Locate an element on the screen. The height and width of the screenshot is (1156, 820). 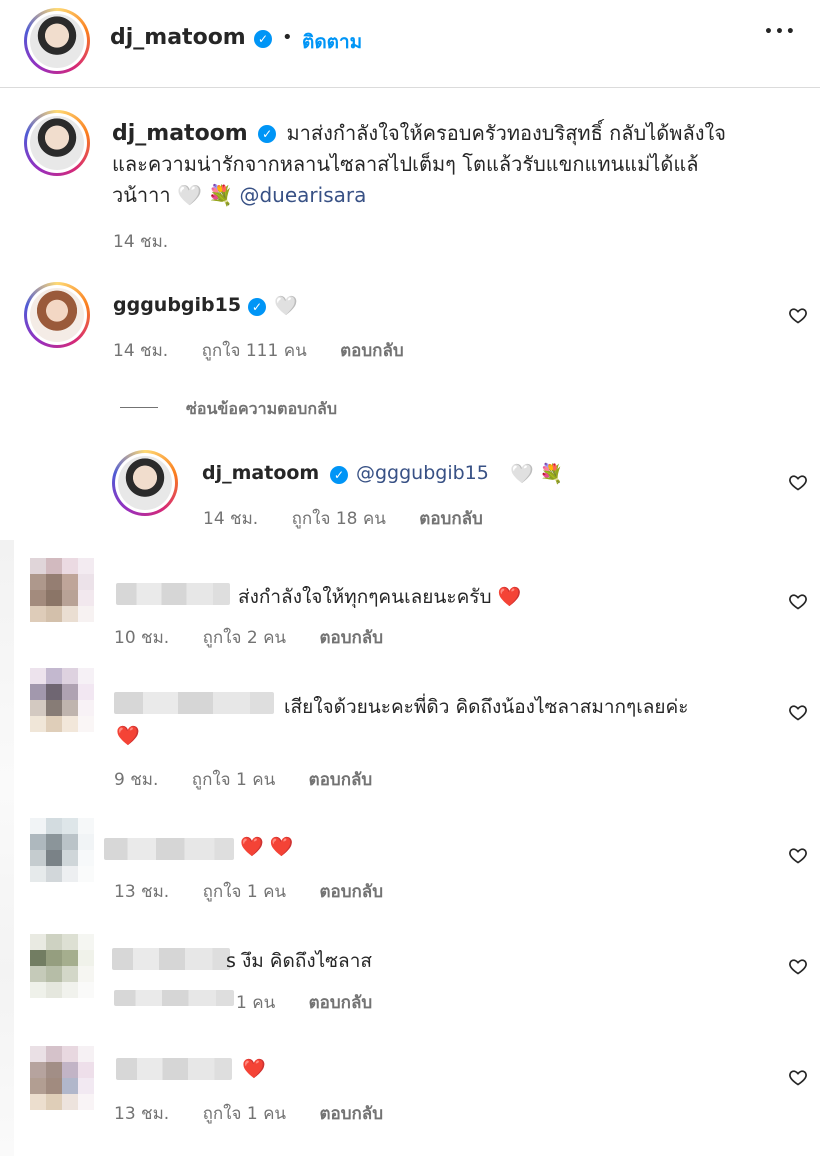
comment-text: 🤍 is located at coordinates (286, 306).